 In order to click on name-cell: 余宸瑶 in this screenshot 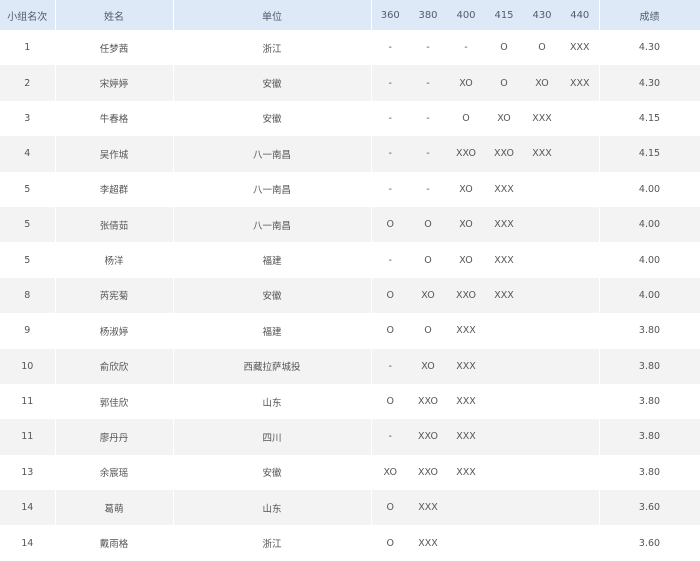, I will do `click(114, 472)`.